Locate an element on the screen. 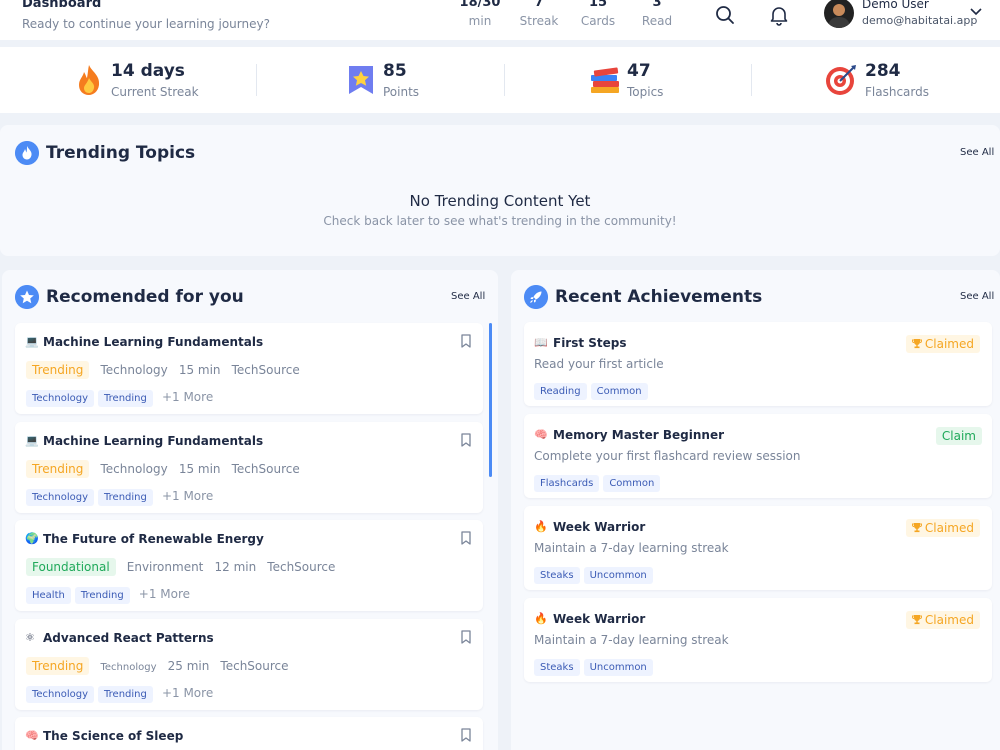  tag: Reading is located at coordinates (560, 391).